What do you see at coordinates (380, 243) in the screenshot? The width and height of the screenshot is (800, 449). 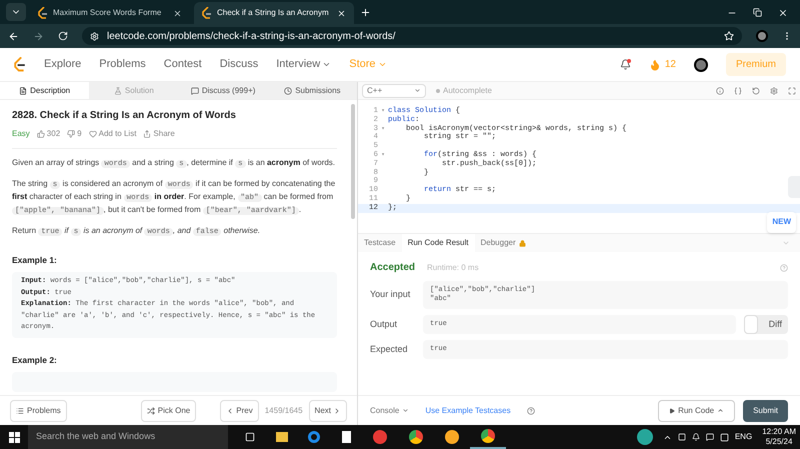 I see `result-tab: Testcase` at bounding box center [380, 243].